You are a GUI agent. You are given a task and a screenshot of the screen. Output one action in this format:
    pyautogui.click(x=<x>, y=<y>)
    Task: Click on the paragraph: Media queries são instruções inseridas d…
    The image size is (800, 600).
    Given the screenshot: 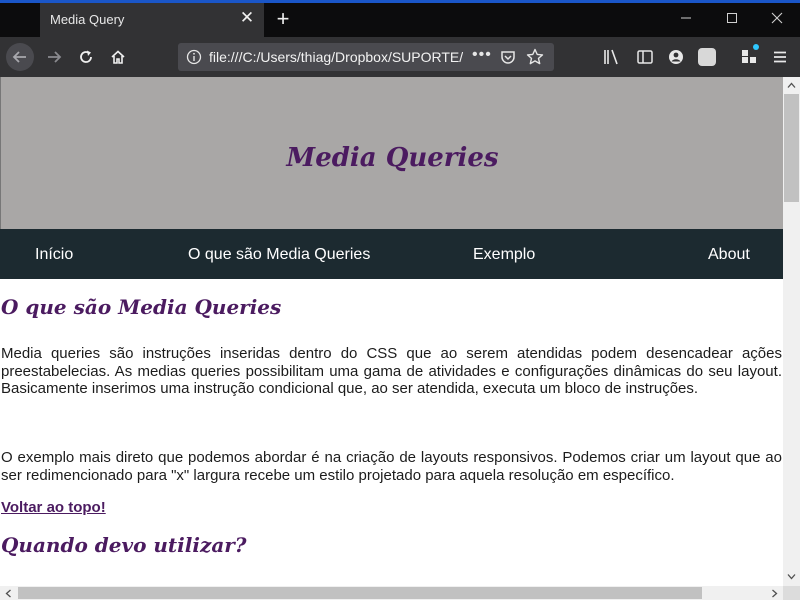 What is the action you would take?
    pyautogui.click(x=391, y=371)
    